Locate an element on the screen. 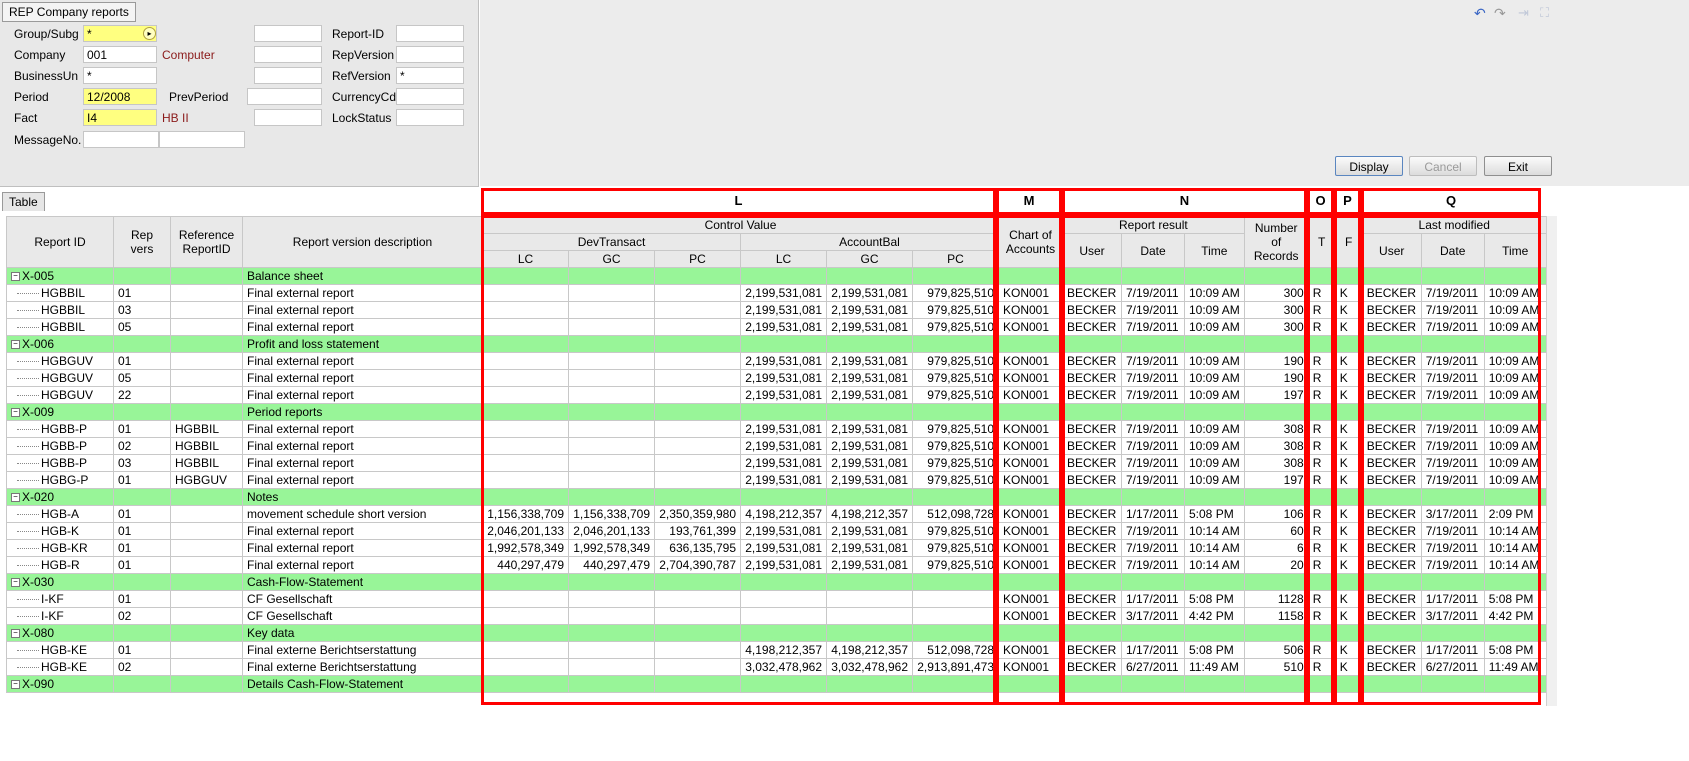 The height and width of the screenshot is (761, 1689). exit-button: Exit is located at coordinates (1518, 166).